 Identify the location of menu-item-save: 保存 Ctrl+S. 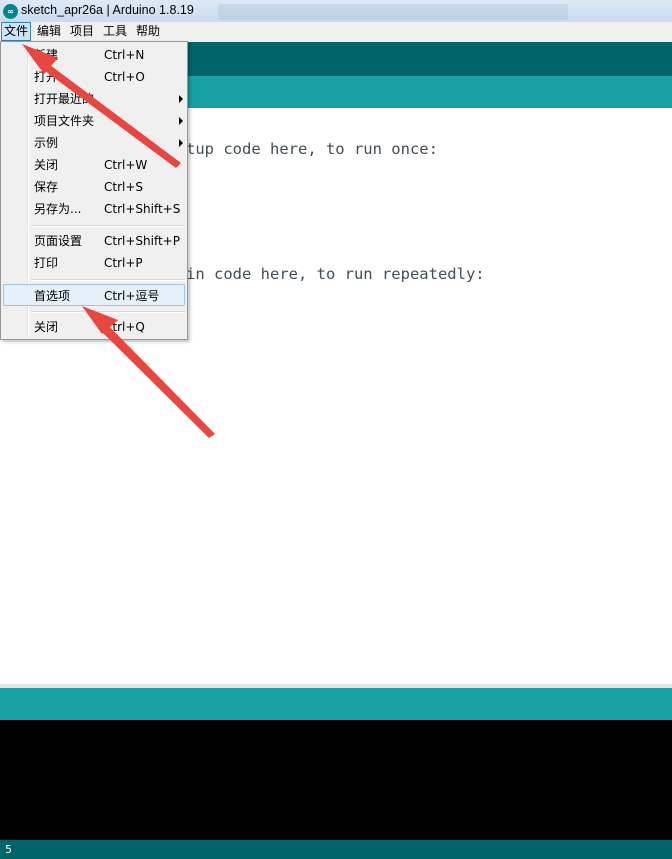
(94, 187).